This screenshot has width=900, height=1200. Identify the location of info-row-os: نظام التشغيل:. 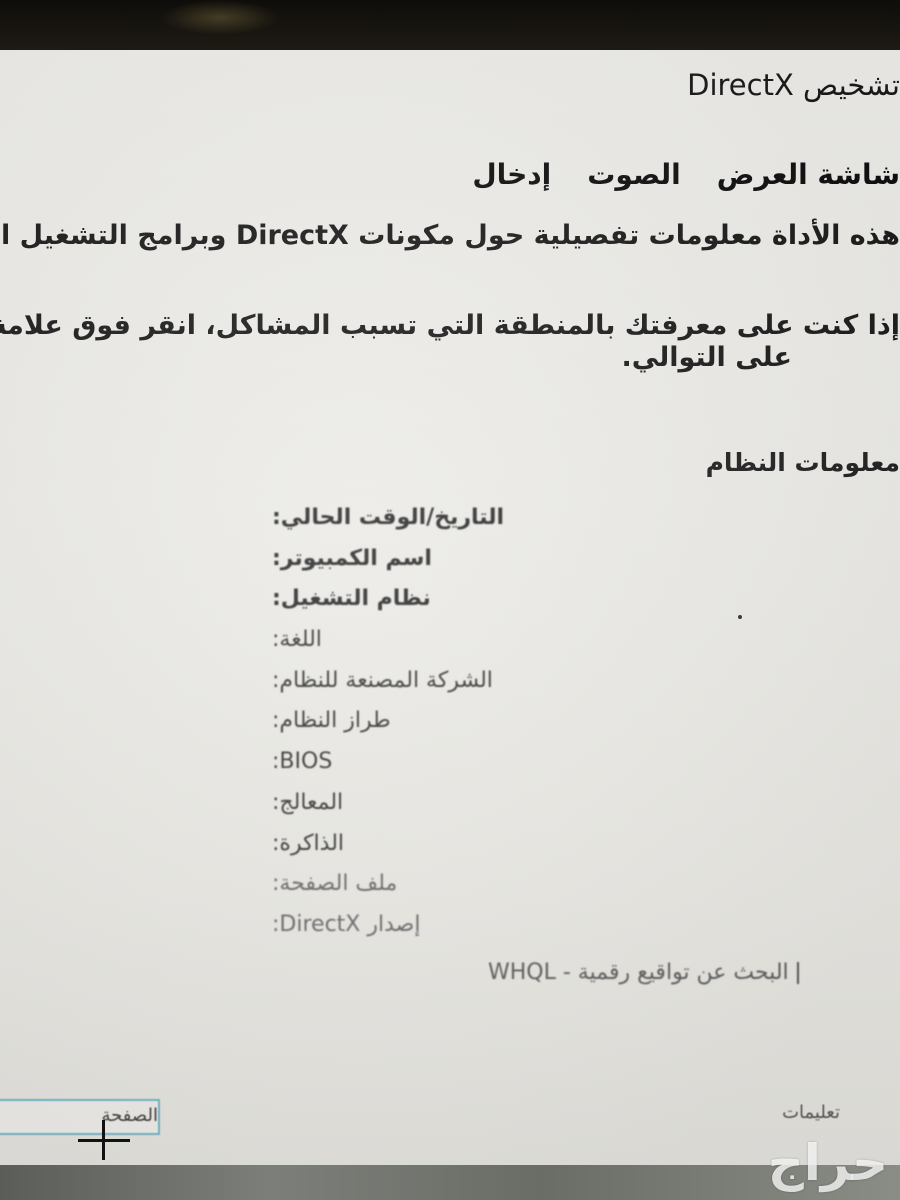
(422, 599).